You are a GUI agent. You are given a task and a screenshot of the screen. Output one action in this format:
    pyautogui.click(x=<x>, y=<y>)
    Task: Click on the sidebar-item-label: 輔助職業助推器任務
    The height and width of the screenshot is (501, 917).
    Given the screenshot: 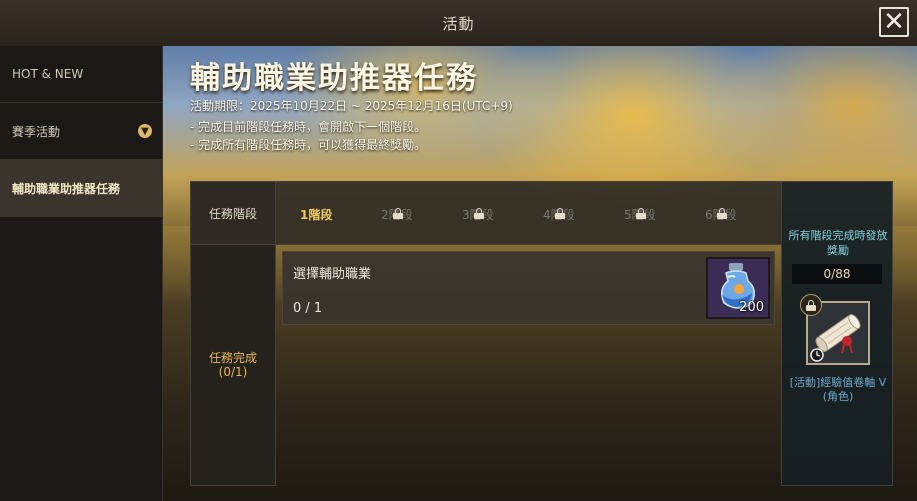 What is the action you would take?
    pyautogui.click(x=66, y=188)
    